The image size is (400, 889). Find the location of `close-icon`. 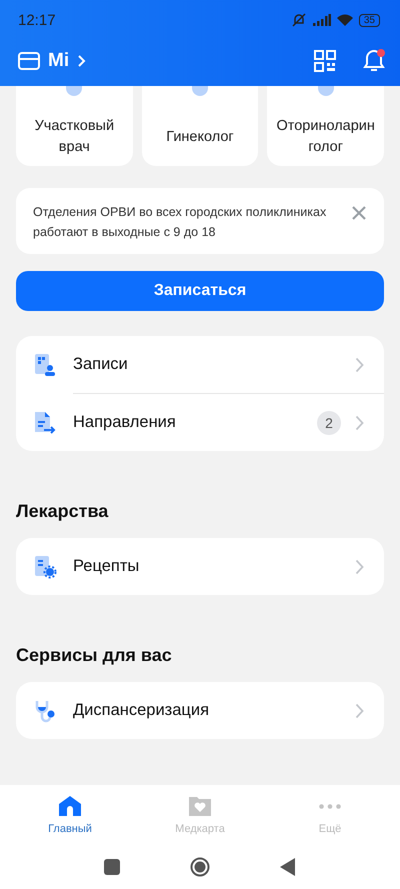

close-icon is located at coordinates (359, 213).